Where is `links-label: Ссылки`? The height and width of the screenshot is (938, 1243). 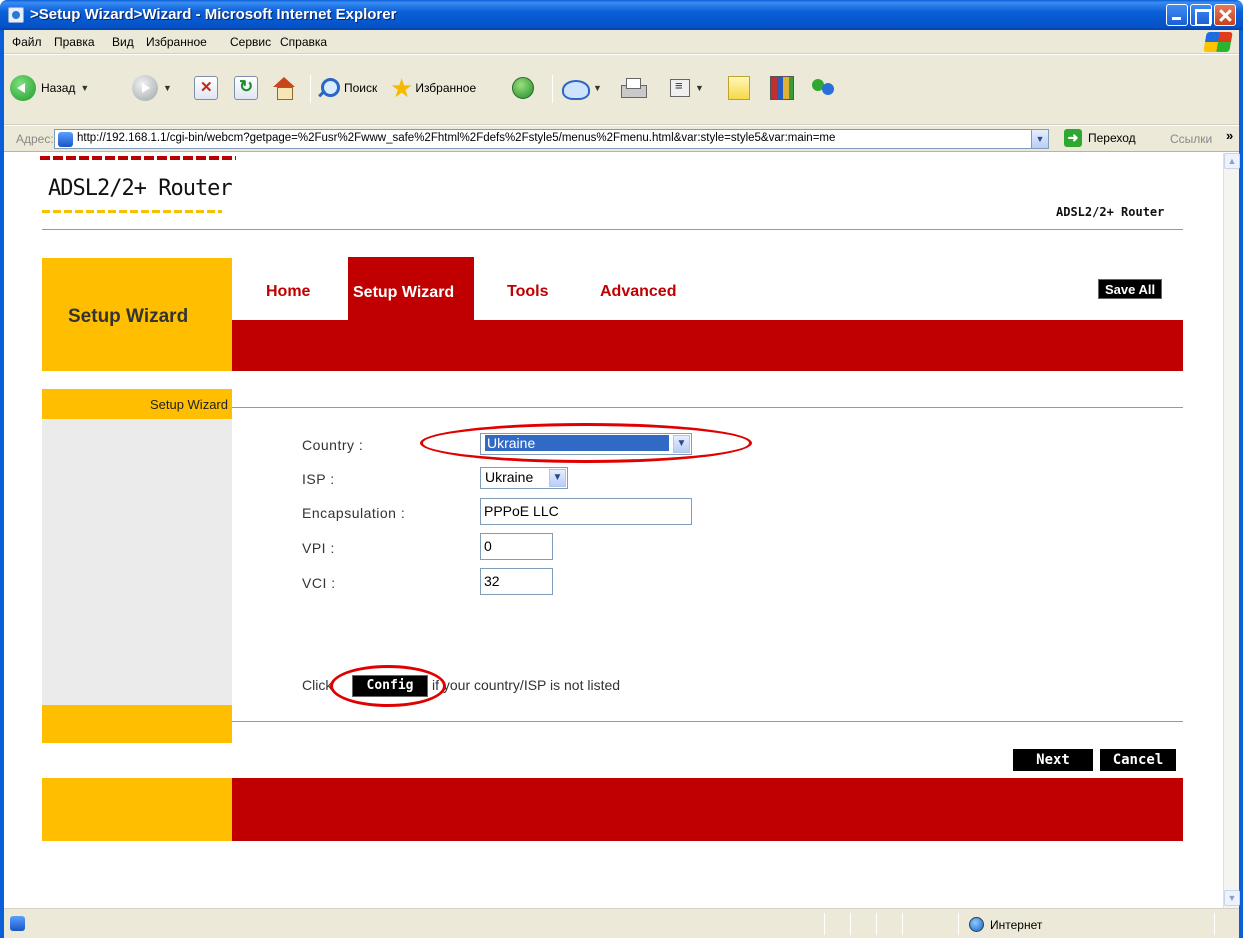
links-label: Ссылки is located at coordinates (1191, 139).